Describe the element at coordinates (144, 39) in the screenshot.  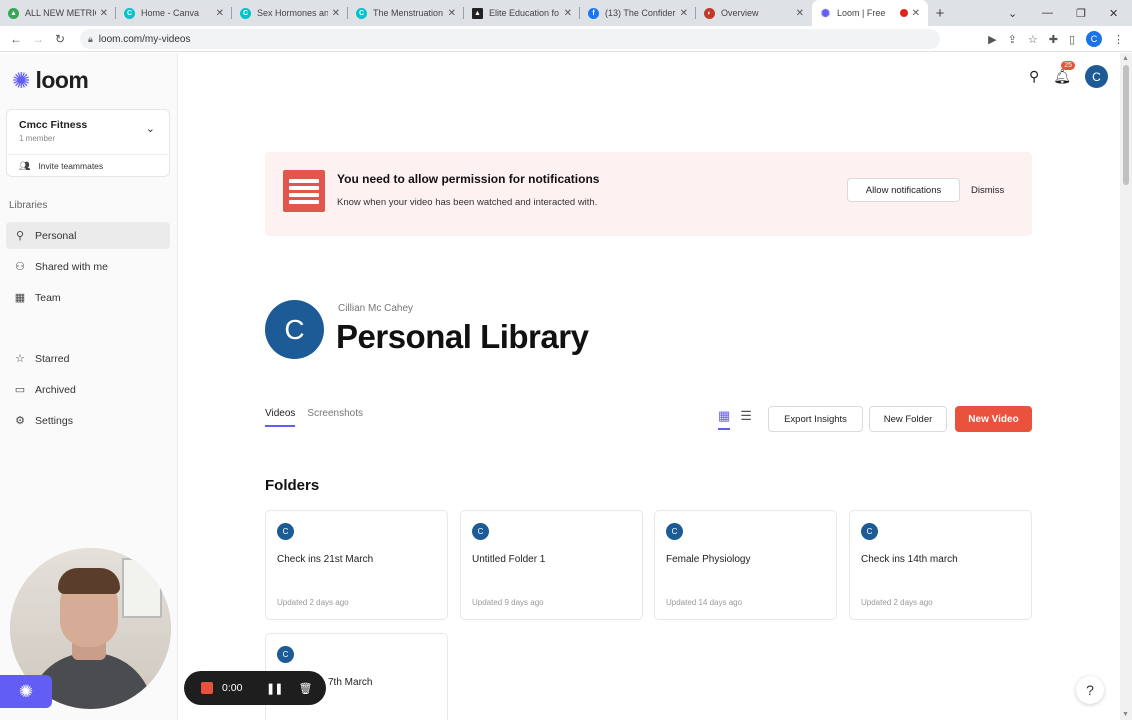
I see `url-text: loom.com/my-videos` at that location.